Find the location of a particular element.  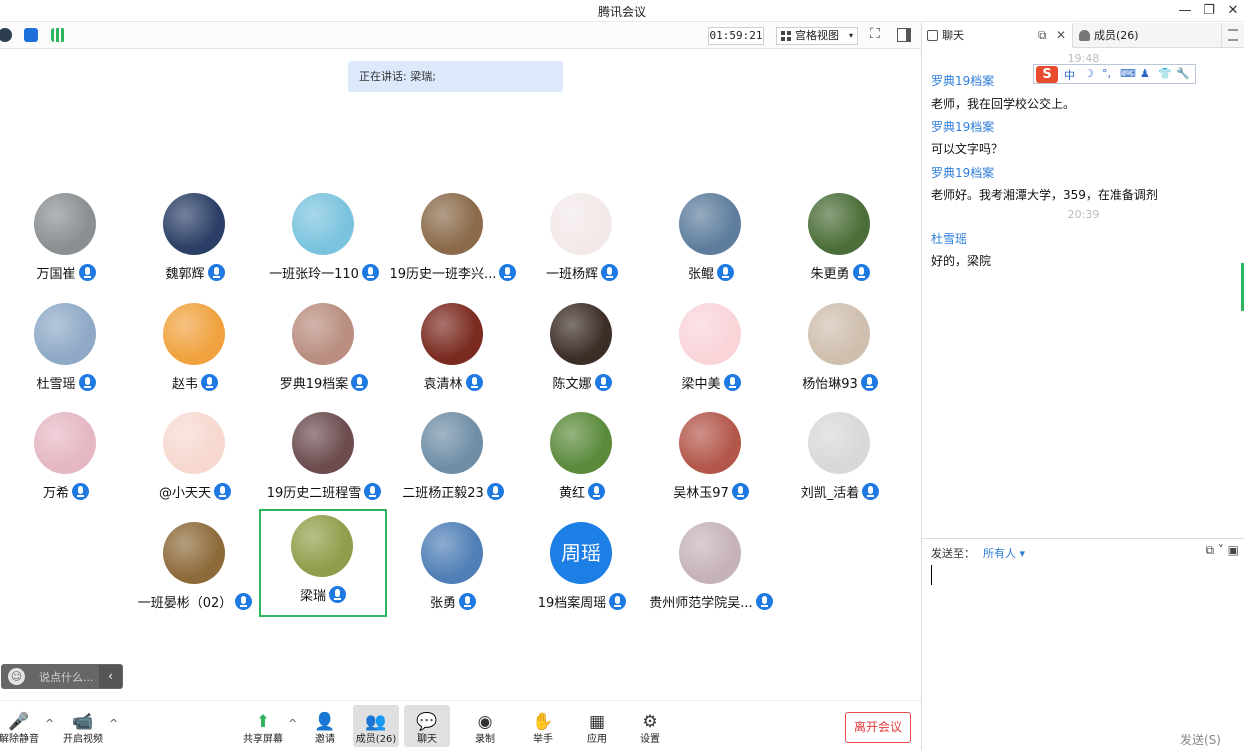

keyboard-icon: ⌨ is located at coordinates (1128, 73).